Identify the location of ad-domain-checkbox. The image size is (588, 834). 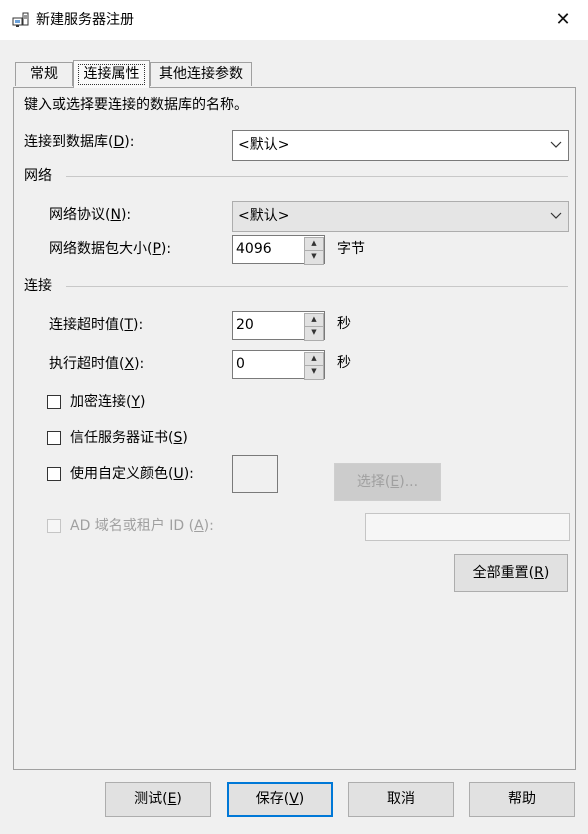
(54, 526).